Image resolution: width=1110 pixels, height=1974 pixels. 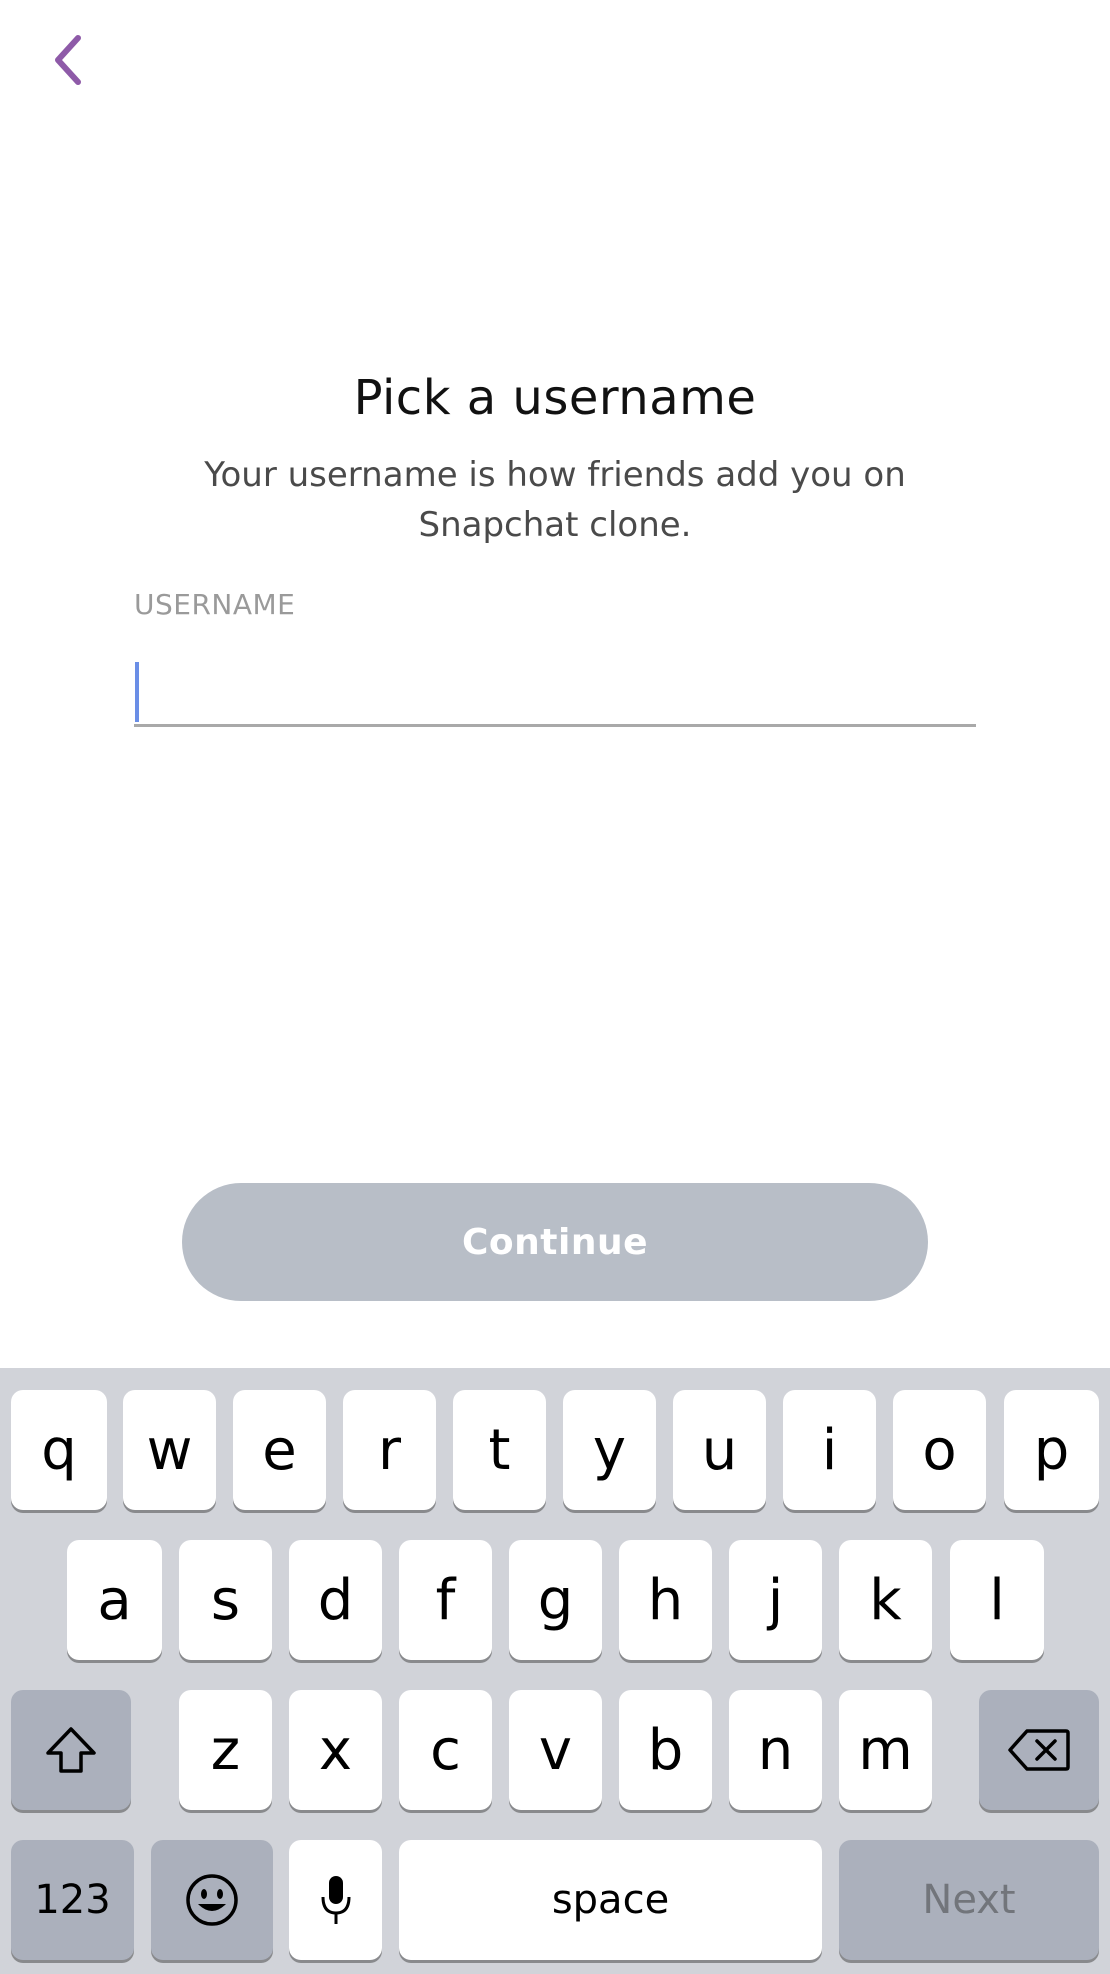 What do you see at coordinates (555, 398) in the screenshot?
I see `page-title: Pick a username` at bounding box center [555, 398].